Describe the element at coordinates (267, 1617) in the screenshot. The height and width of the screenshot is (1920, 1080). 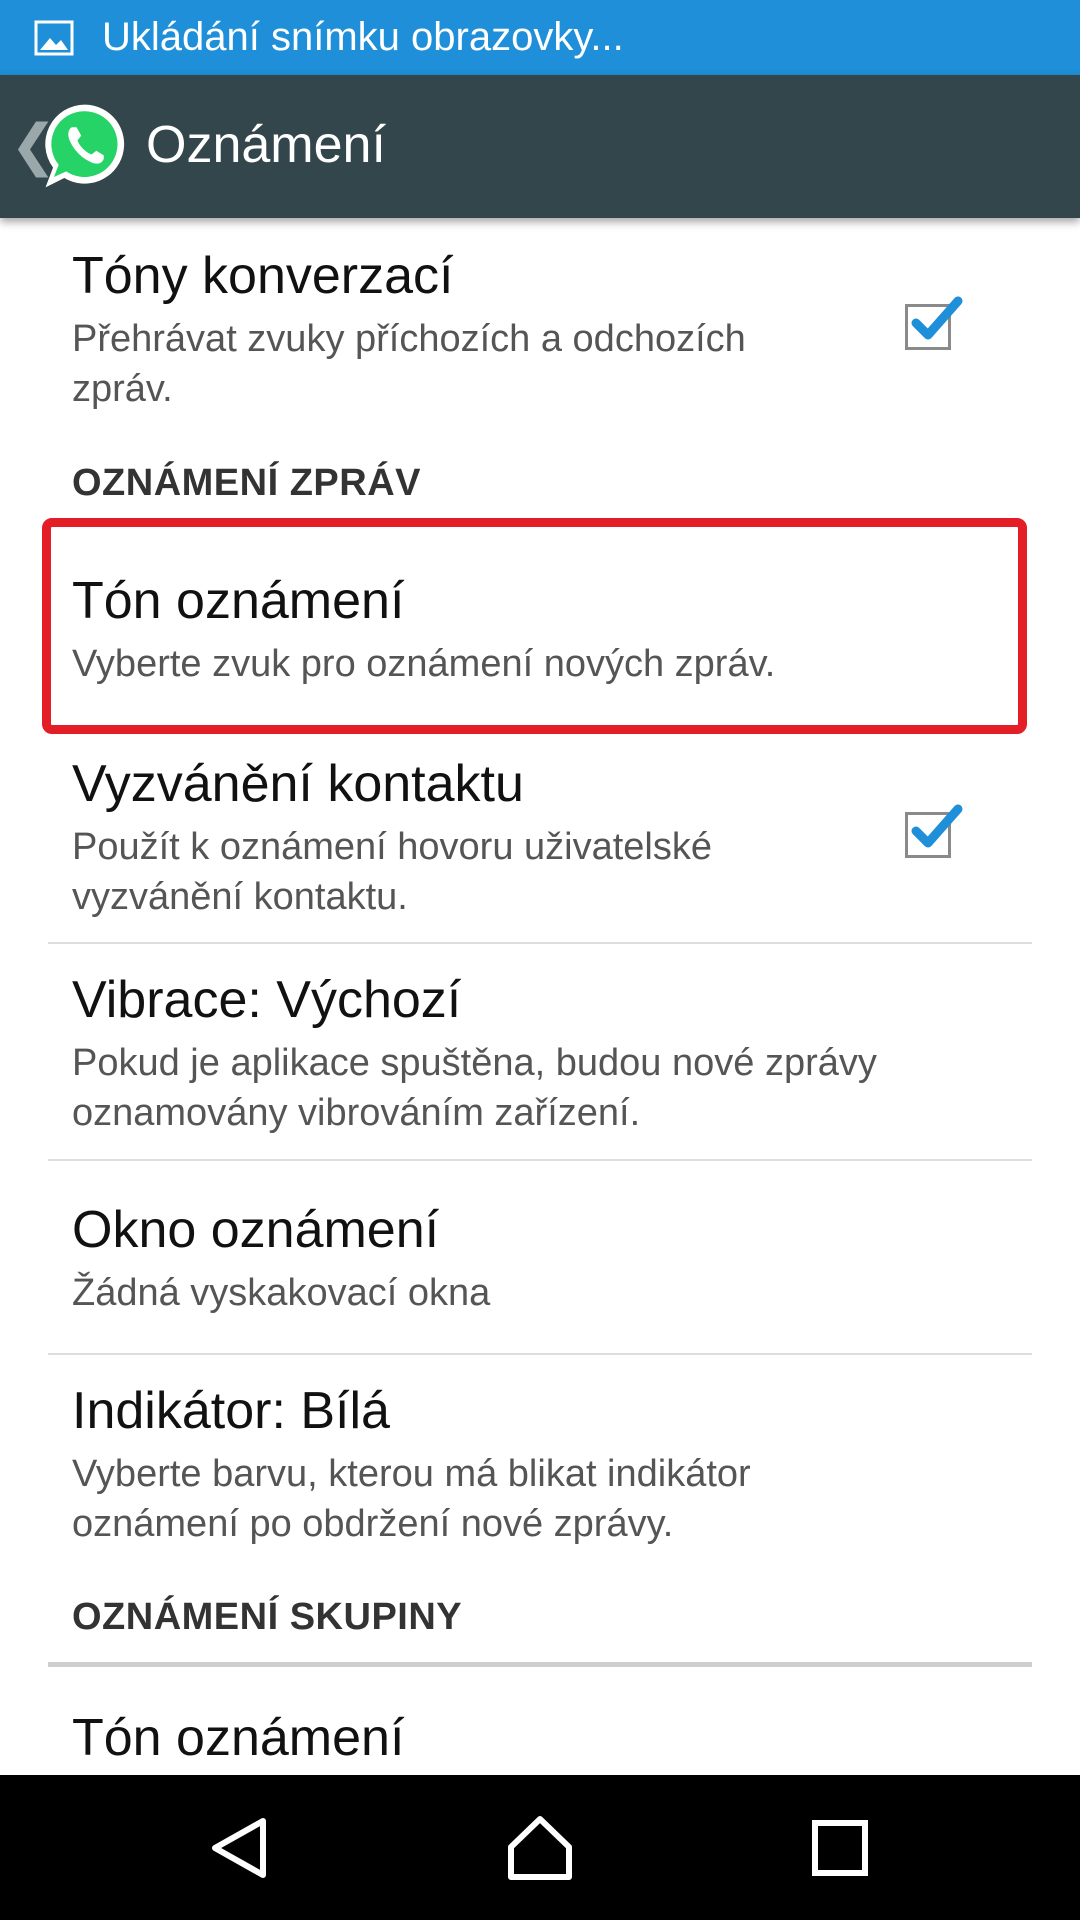
I see `section-header-groups: OZNÁMENÍ SKUPINY` at that location.